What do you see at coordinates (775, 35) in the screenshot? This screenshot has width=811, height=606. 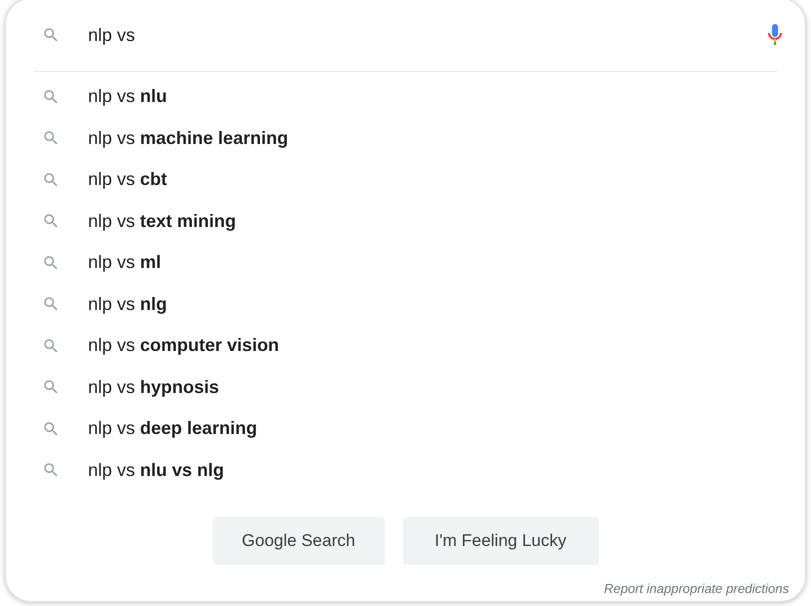 I see `microphone-icon` at bounding box center [775, 35].